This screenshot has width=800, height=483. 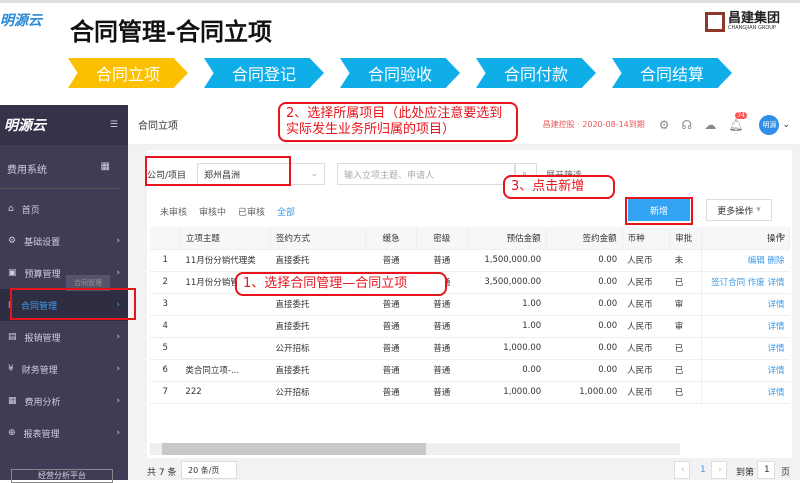 What do you see at coordinates (442, 238) in the screenshot?
I see `column-header: 密级` at bounding box center [442, 238].